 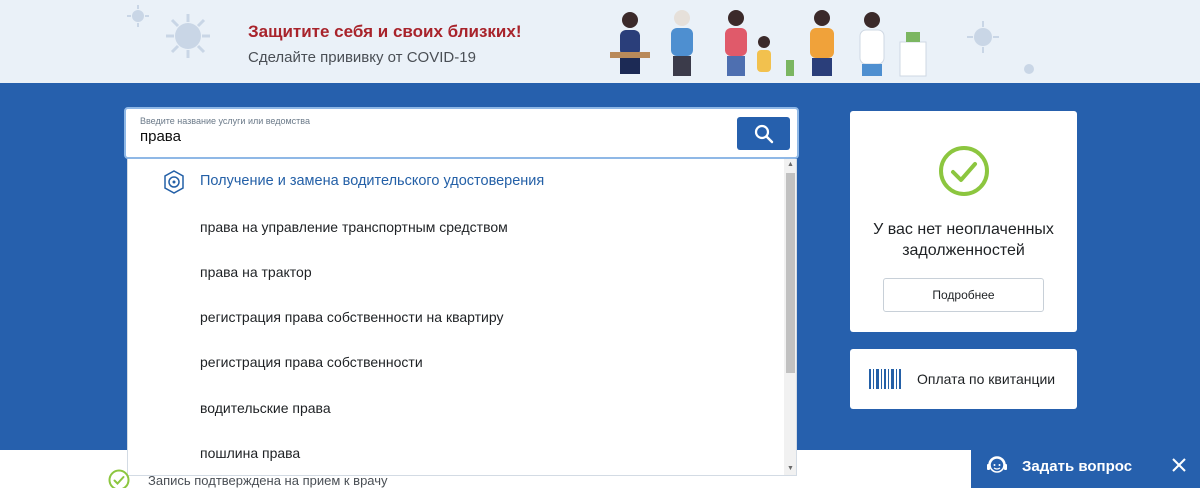 I want to click on search-label: Введите название услуги или ведомства, so click(x=225, y=121).